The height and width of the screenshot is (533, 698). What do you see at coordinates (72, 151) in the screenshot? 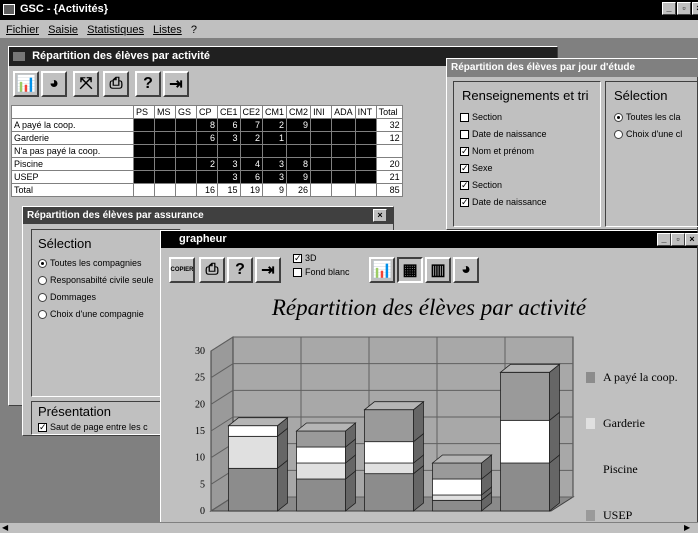
I see `row-label: N'a pas payé la coop.` at bounding box center [72, 151].